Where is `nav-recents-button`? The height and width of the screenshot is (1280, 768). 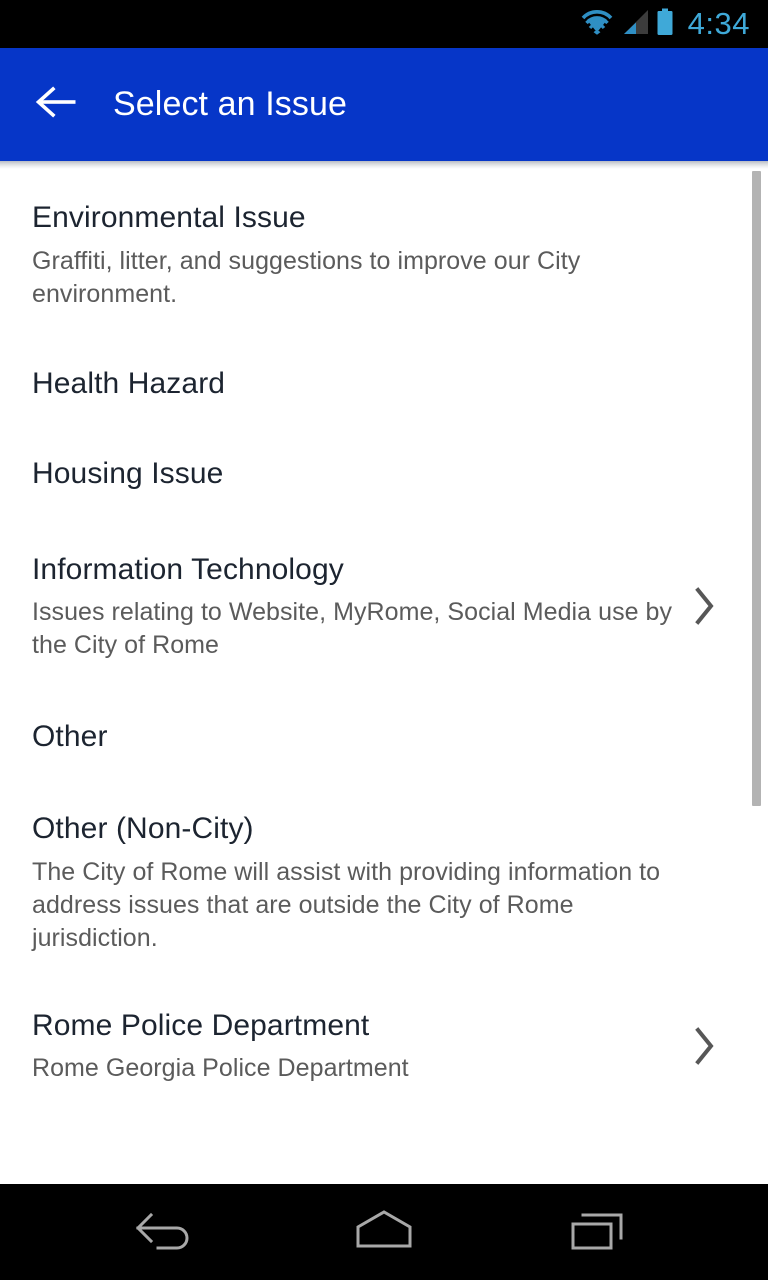
nav-recents-button is located at coordinates (600, 1232).